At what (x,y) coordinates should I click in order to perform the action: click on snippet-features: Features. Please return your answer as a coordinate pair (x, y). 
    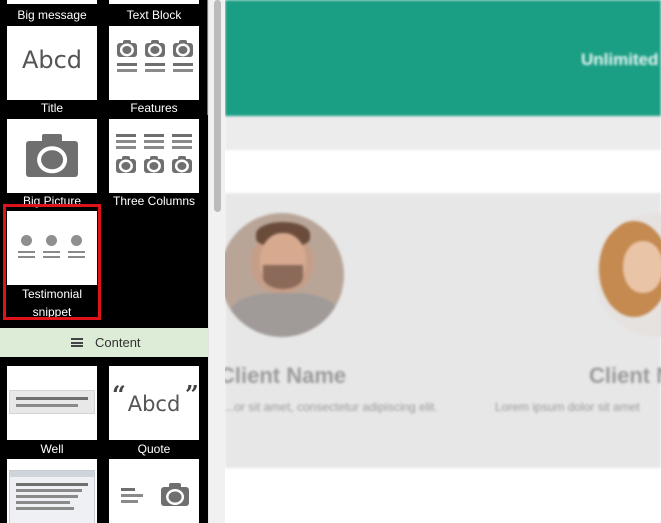
    Looking at the image, I should click on (154, 71).